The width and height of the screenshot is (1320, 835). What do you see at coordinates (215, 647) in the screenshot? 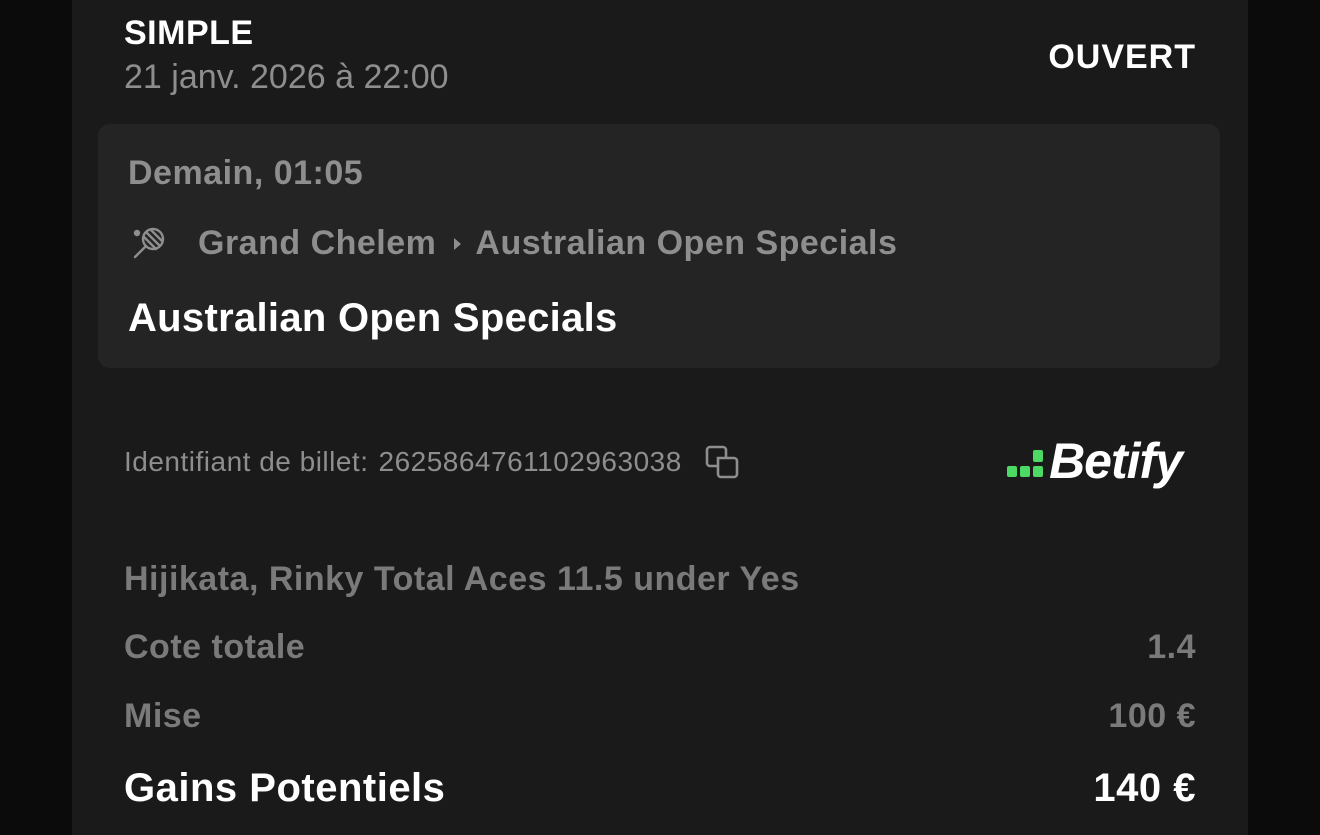
I see `odds-label: Cote totale` at bounding box center [215, 647].